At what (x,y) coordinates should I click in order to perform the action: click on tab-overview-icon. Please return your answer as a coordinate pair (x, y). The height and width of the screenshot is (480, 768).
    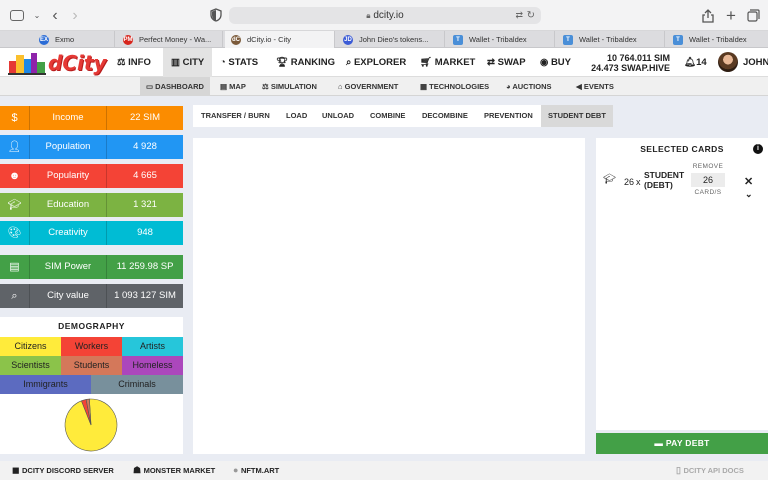
    Looking at the image, I should click on (753, 16).